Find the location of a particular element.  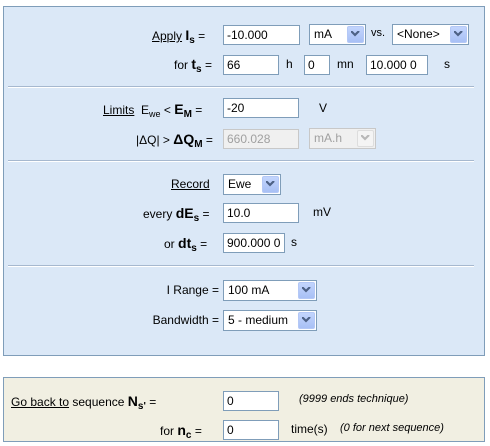

ewe-symbol: E is located at coordinates (145, 110).